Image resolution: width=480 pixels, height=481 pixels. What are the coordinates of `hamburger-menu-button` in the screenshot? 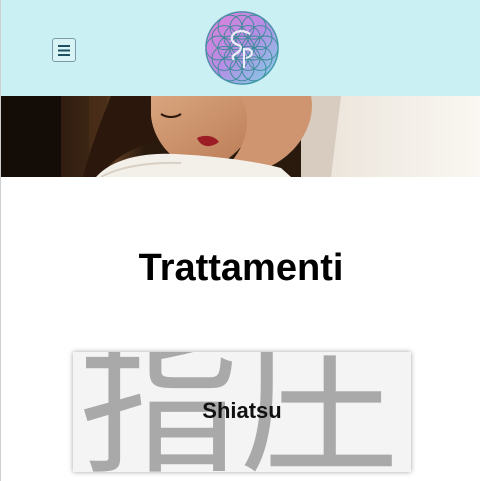 It's located at (64, 50).